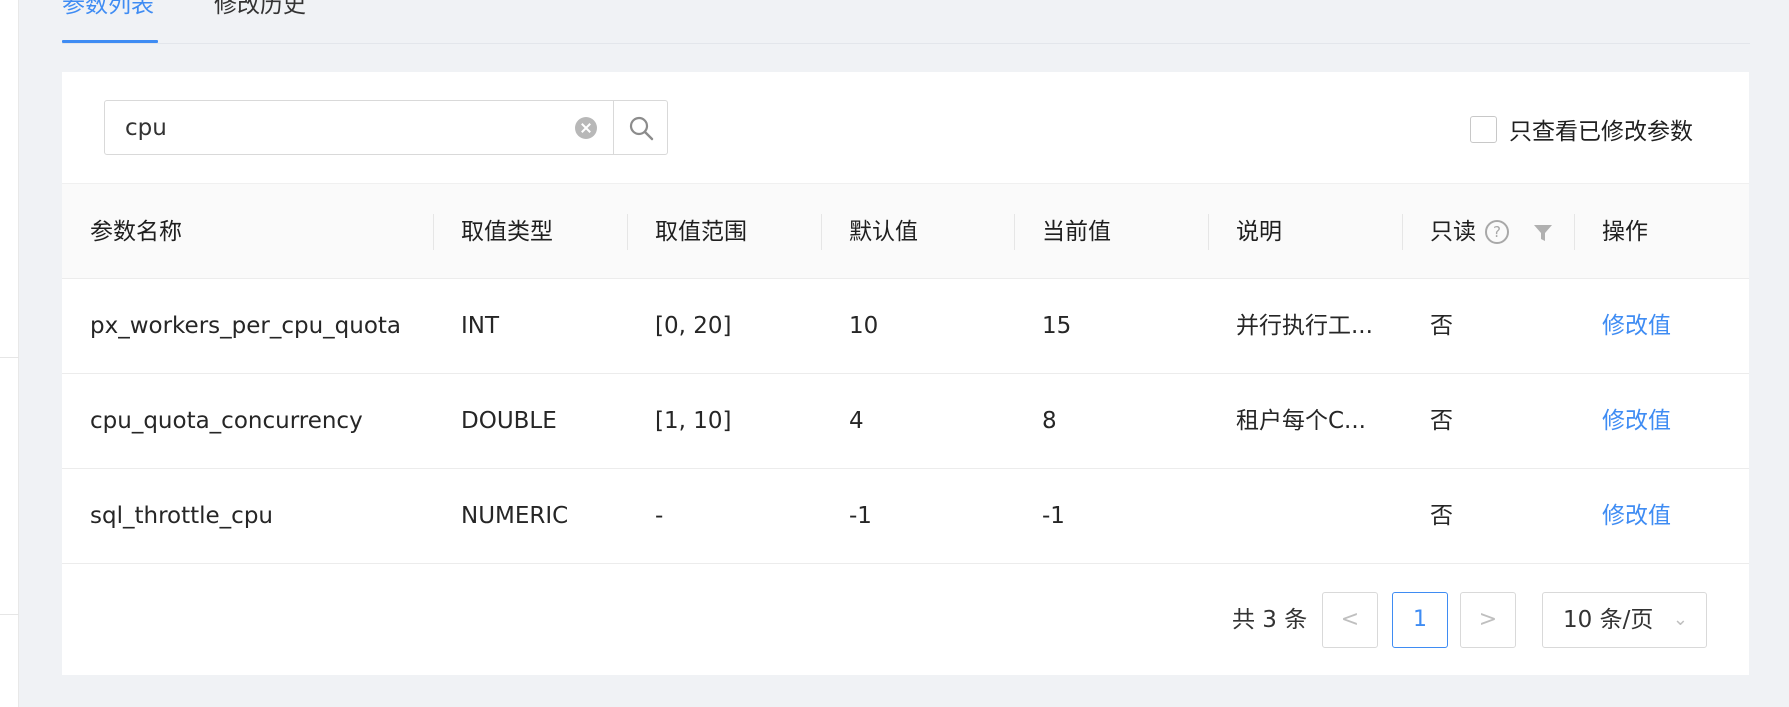 This screenshot has width=1789, height=707. Describe the element at coordinates (515, 516) in the screenshot. I see `cell-type: NUMERIC` at that location.